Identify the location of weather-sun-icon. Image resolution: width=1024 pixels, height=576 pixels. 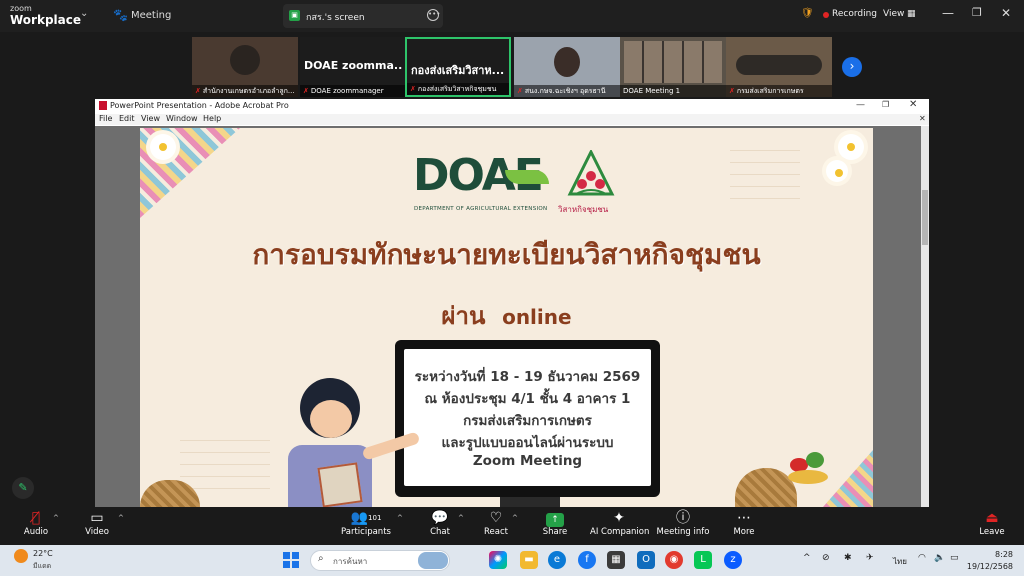
(21, 556).